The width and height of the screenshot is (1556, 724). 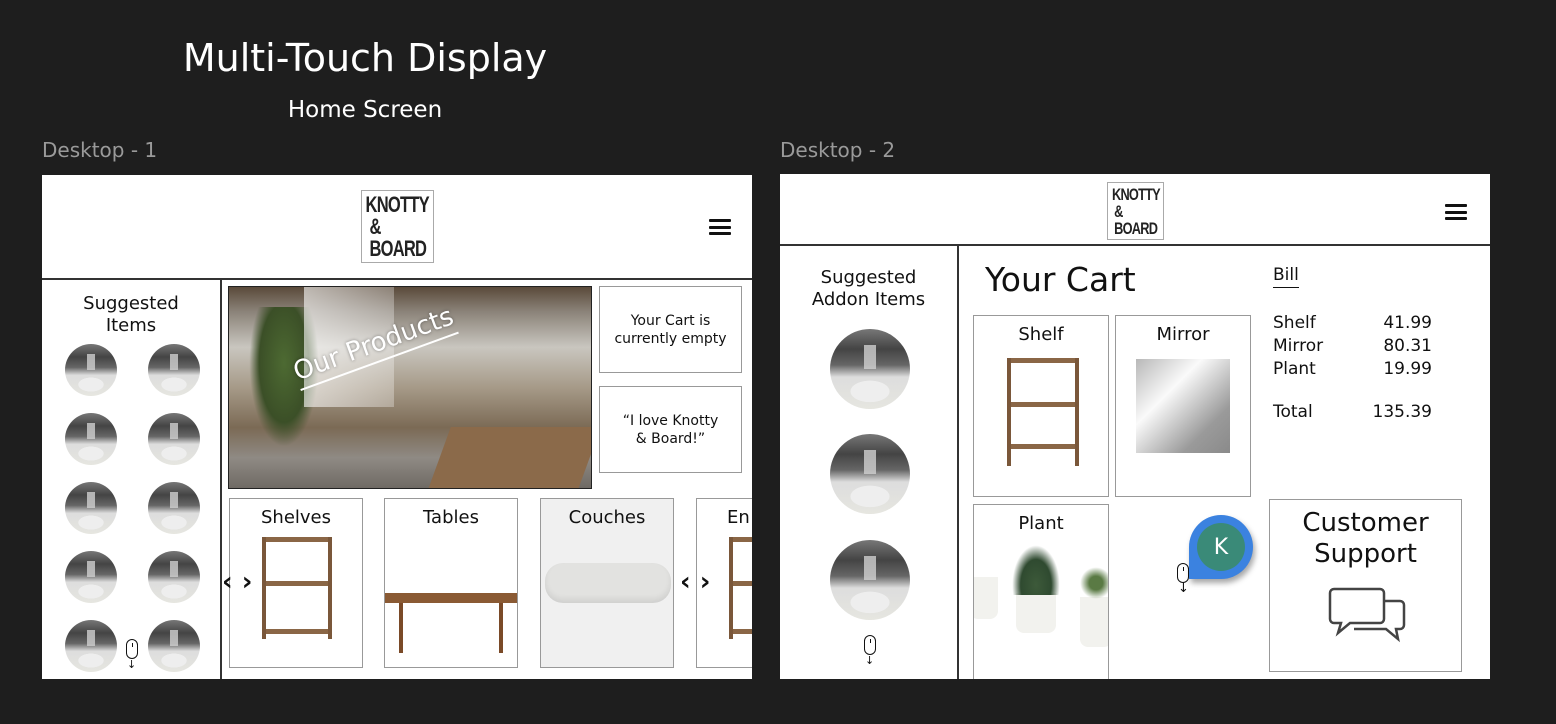 I want to click on category-card-couches: Couches, so click(x=607, y=583).